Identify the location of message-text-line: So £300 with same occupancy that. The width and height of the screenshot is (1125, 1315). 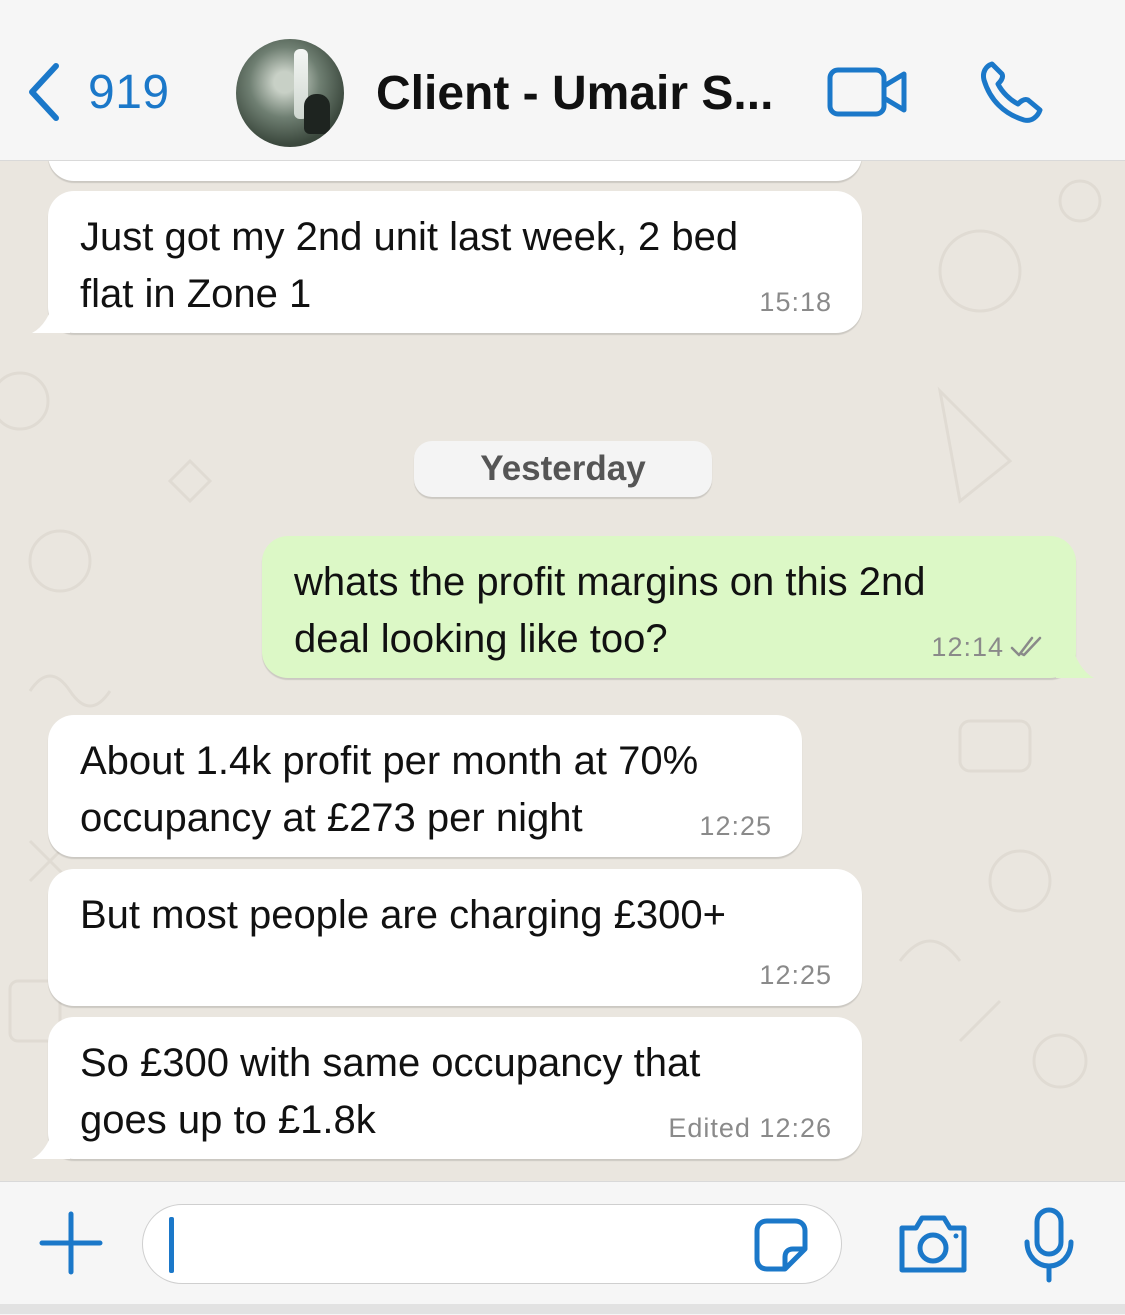
(390, 1063).